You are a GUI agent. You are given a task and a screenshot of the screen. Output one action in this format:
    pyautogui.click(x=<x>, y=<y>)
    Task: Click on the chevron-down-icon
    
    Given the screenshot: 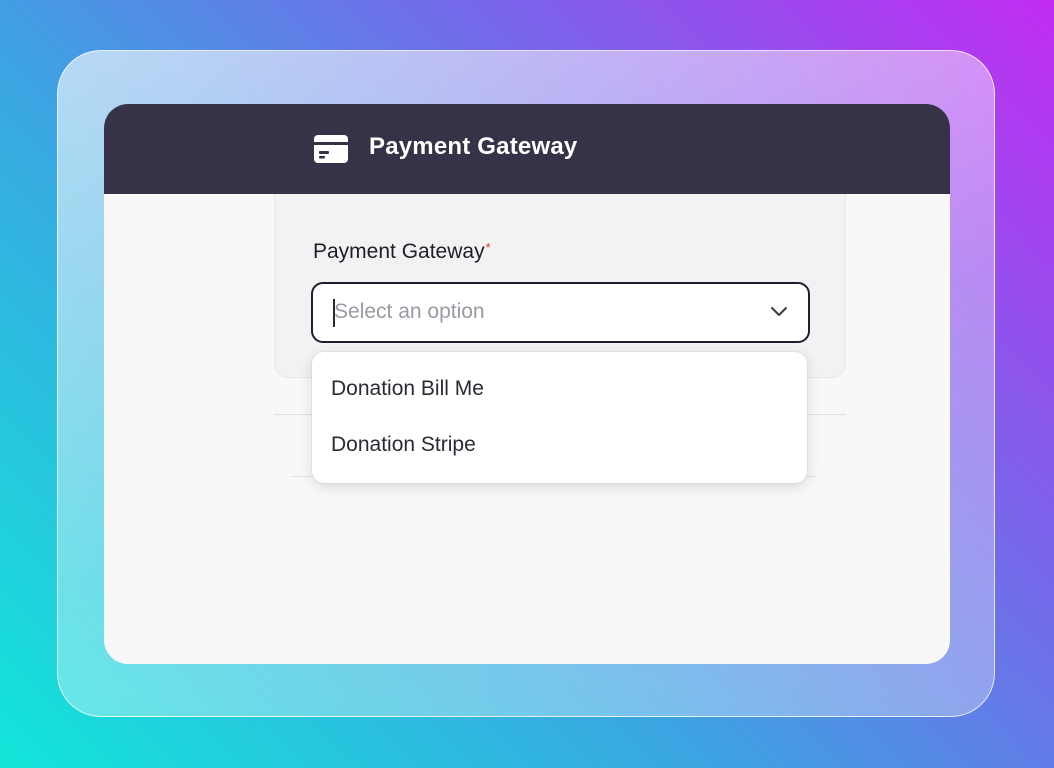 What is the action you would take?
    pyautogui.click(x=779, y=312)
    